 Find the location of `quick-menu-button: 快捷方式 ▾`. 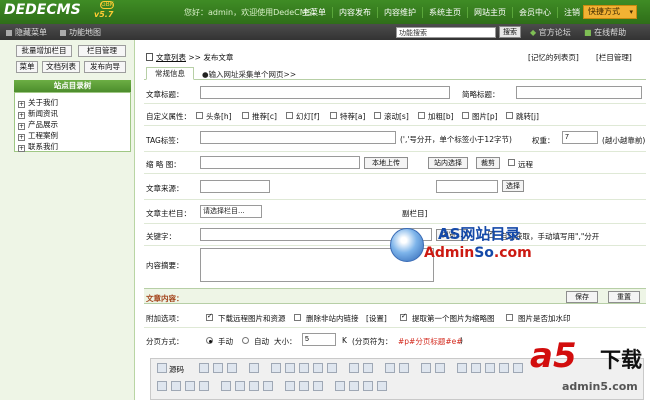

quick-menu-button: 快捷方式 ▾ is located at coordinates (610, 12).